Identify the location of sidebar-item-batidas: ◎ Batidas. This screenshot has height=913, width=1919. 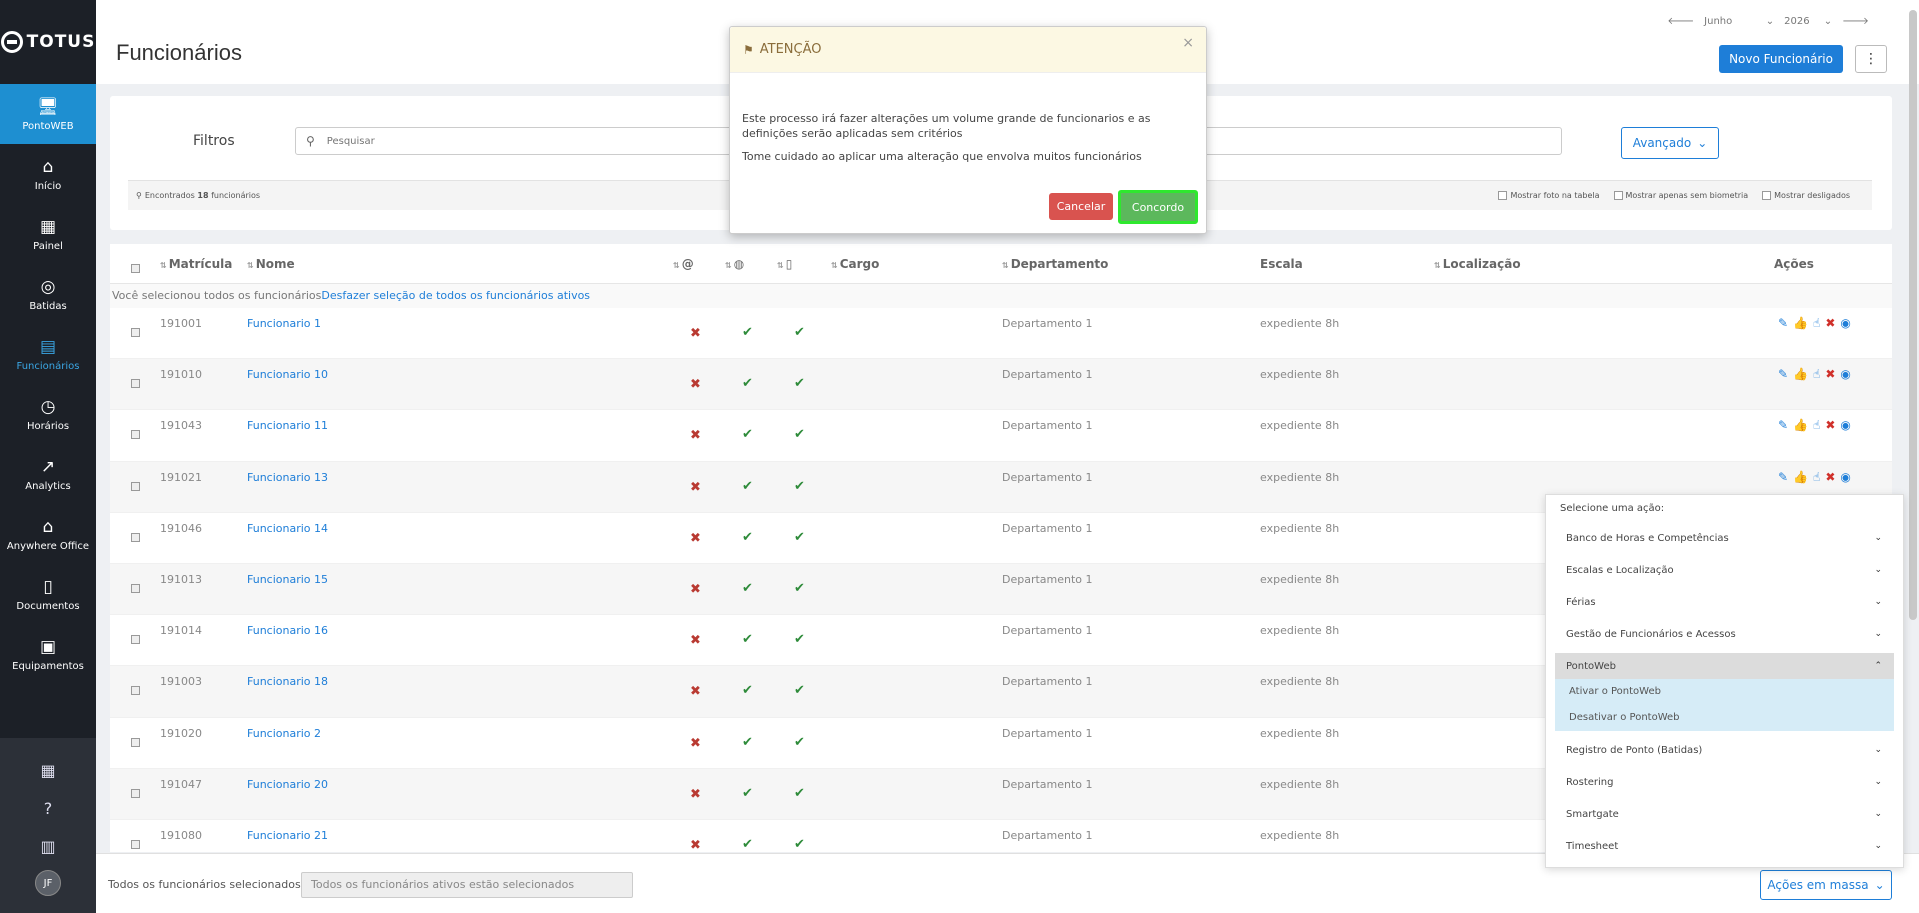
(48, 294).